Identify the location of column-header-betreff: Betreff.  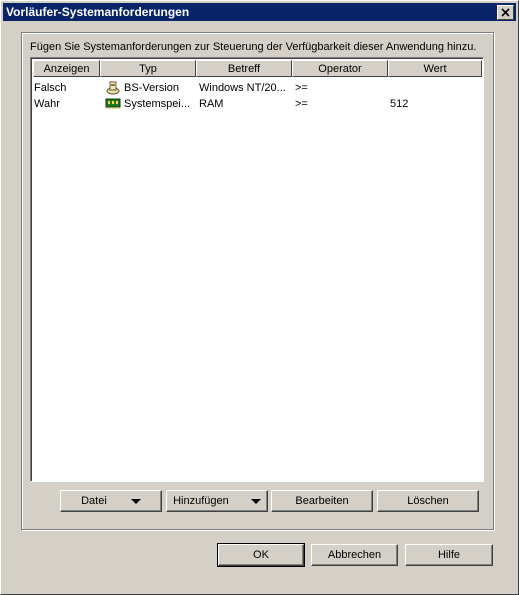
(244, 68).